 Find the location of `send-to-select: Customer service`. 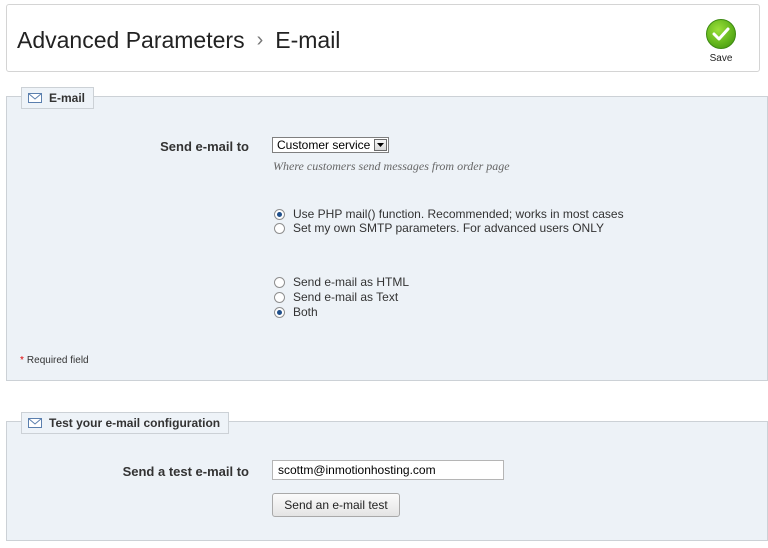

send-to-select: Customer service is located at coordinates (330, 145).